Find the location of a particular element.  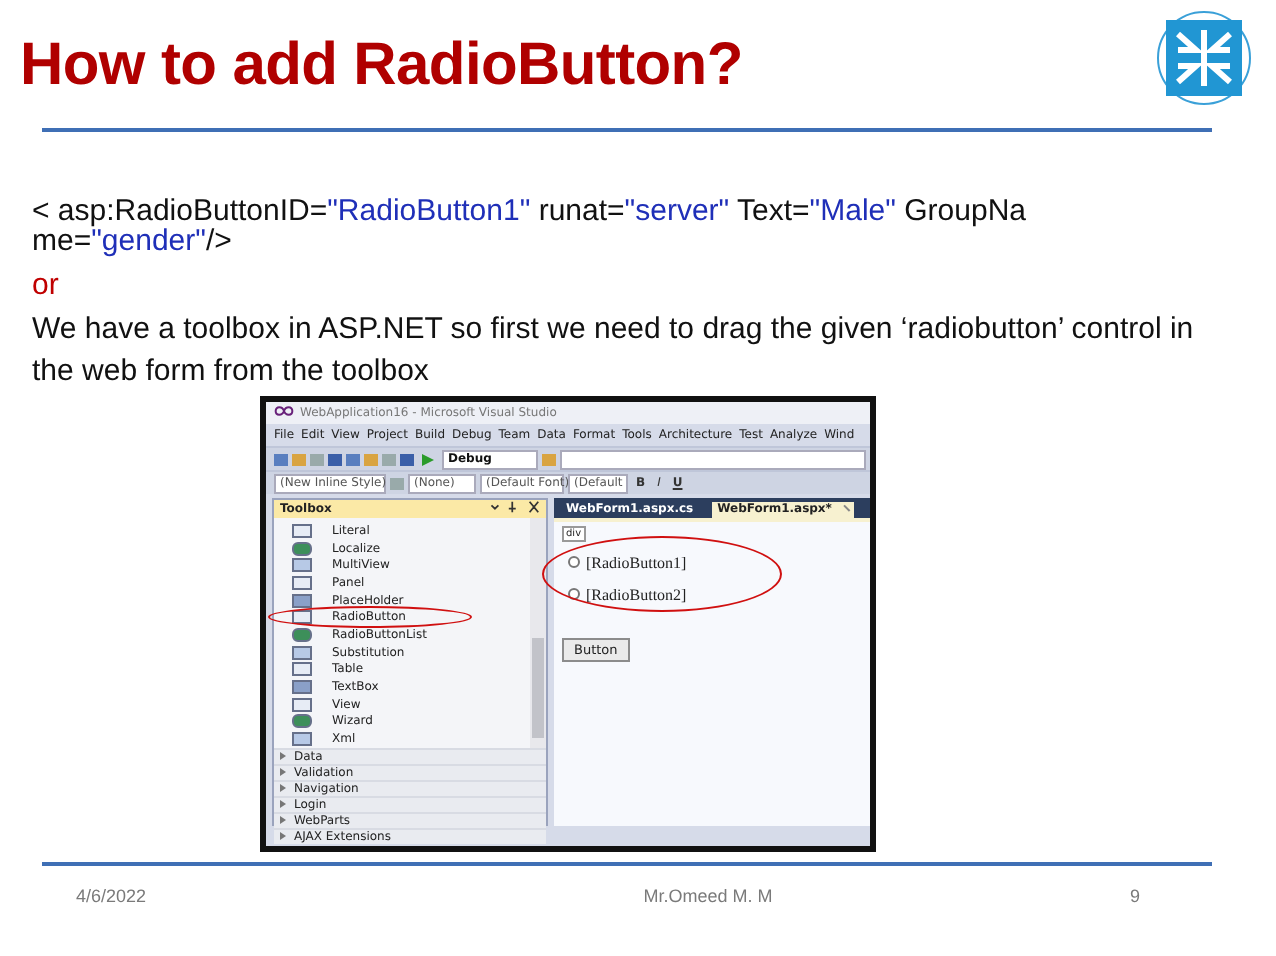

infinity-icon is located at coordinates (284, 413).